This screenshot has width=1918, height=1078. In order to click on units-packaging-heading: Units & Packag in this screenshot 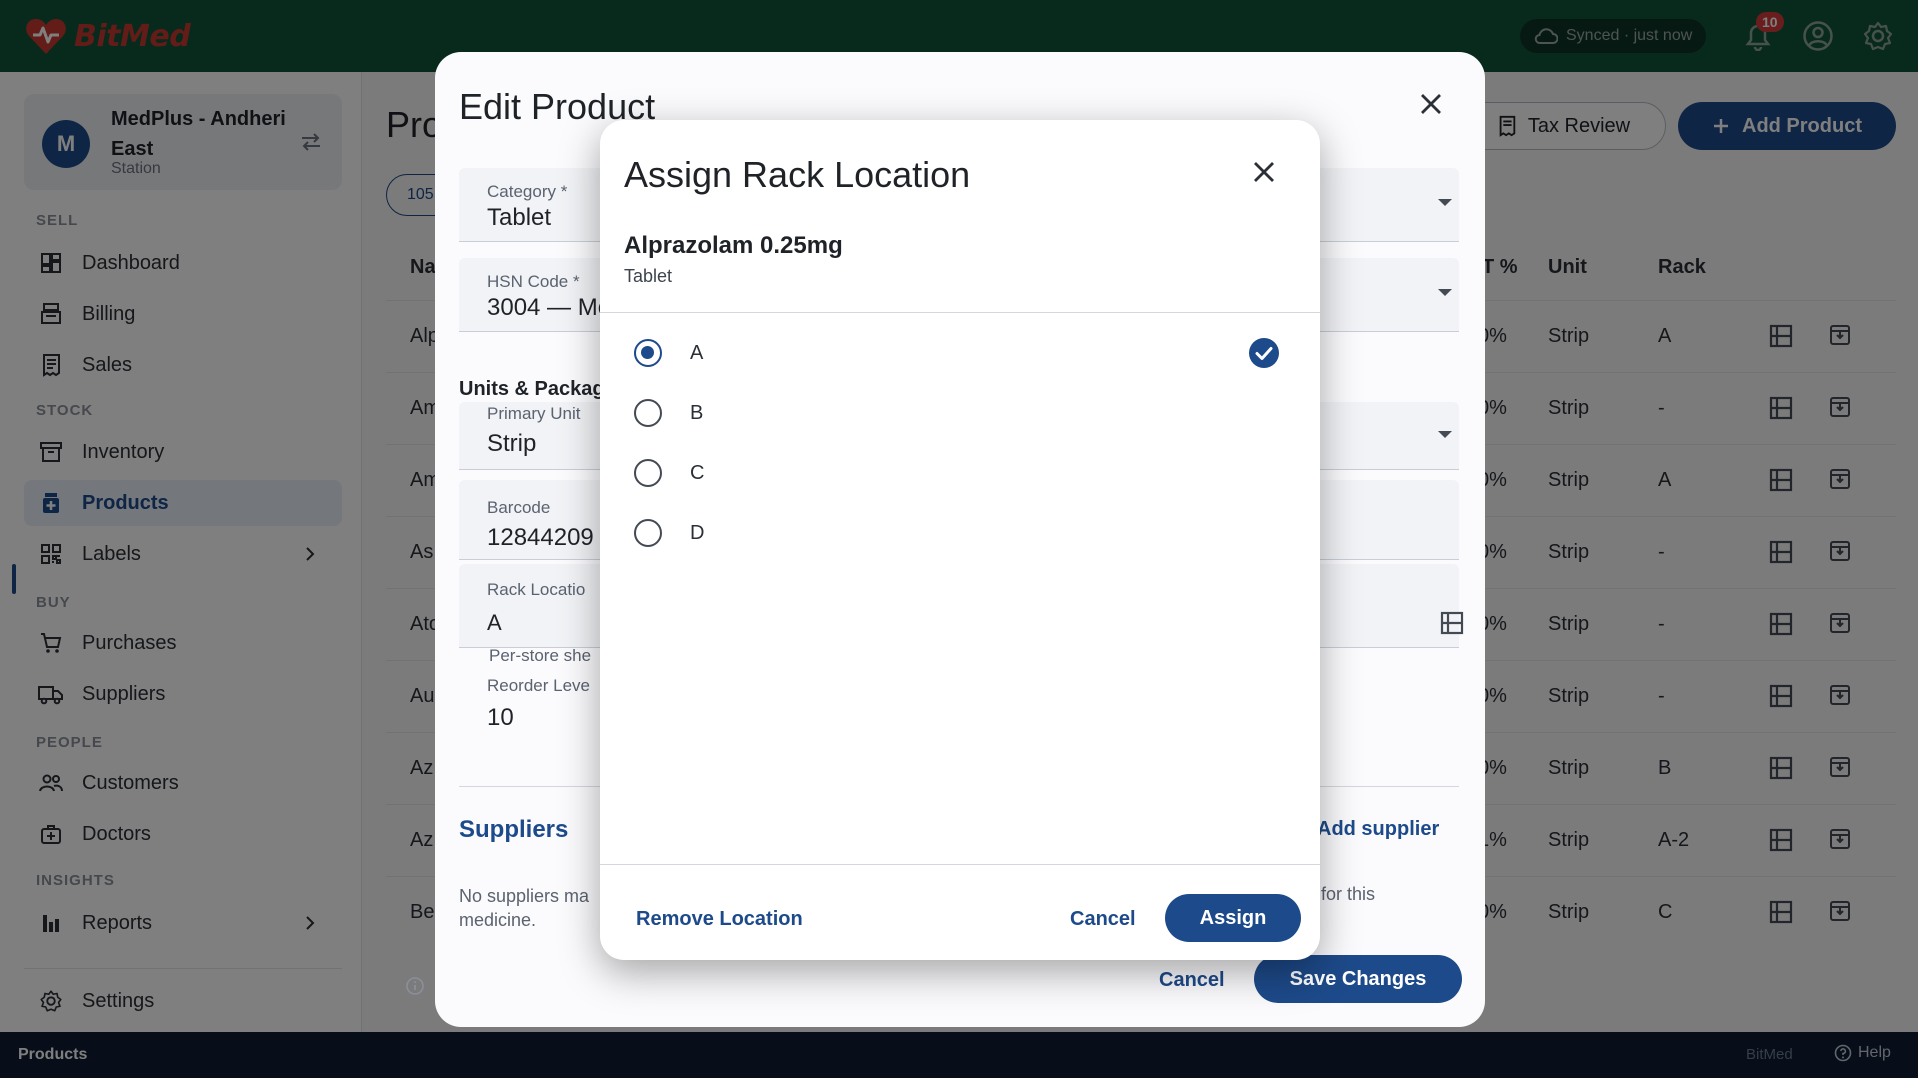, I will do `click(532, 389)`.